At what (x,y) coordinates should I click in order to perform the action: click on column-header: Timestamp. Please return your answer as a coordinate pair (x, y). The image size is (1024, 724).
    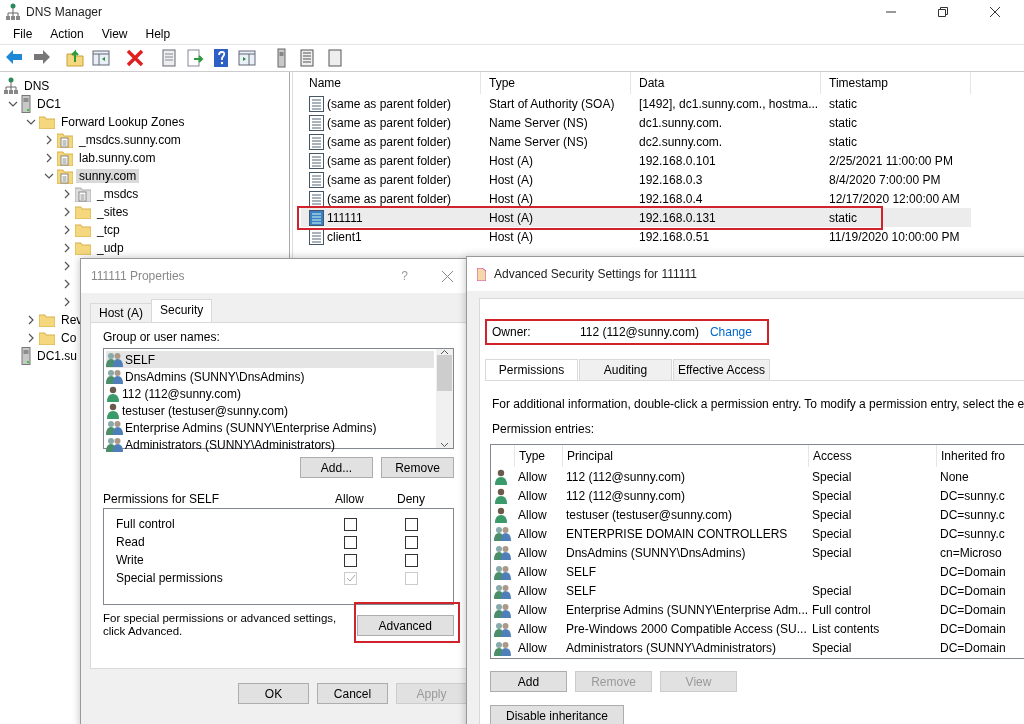
    Looking at the image, I should click on (896, 83).